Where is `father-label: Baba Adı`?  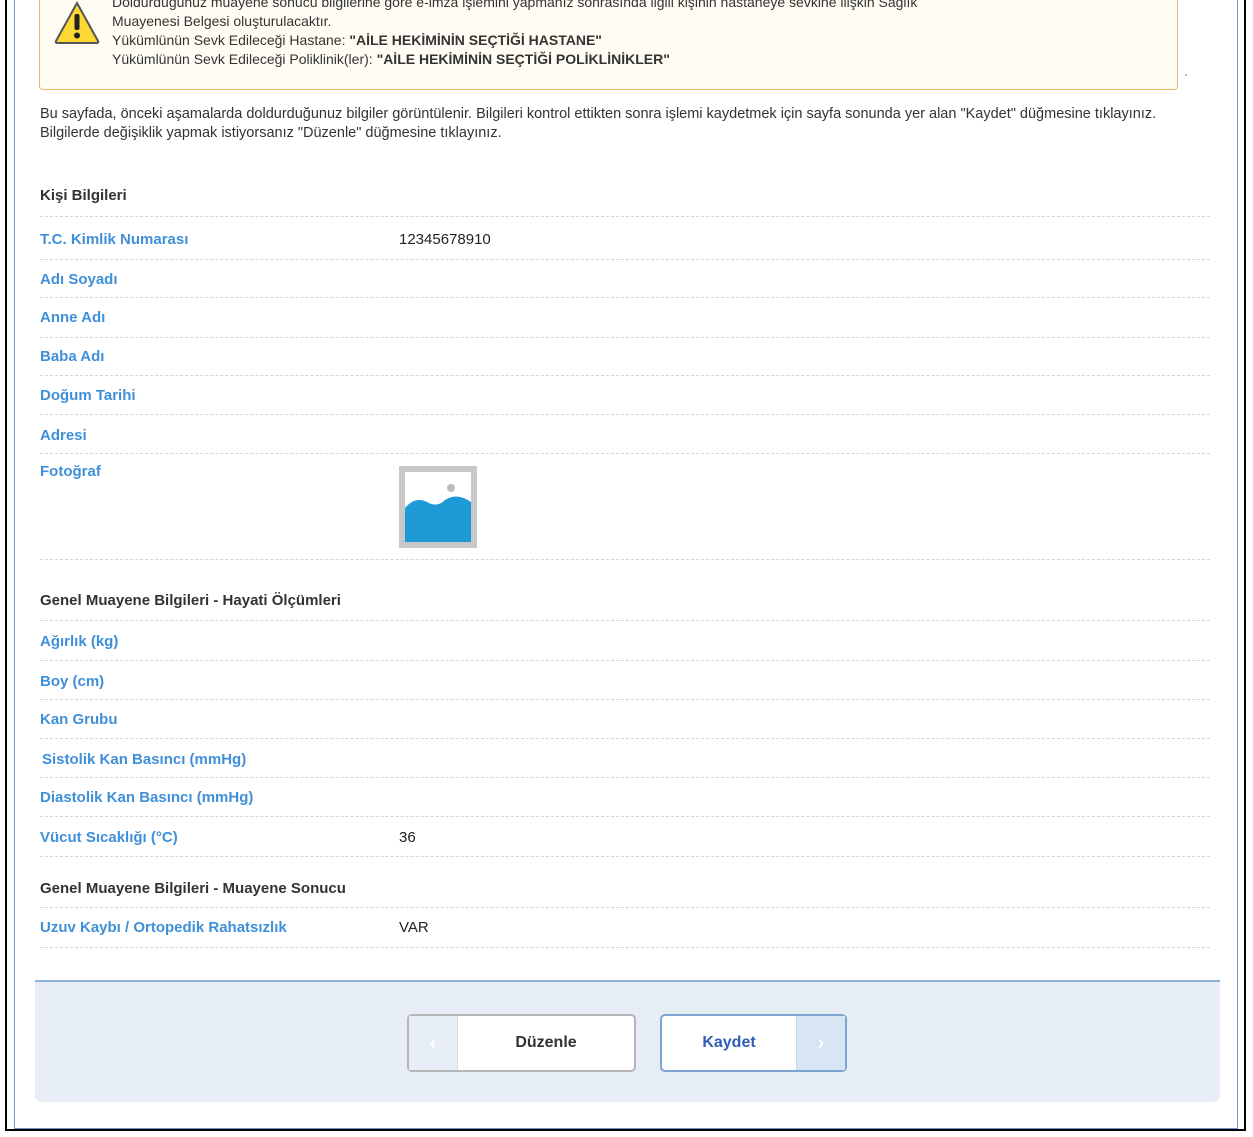 father-label: Baba Adı is located at coordinates (72, 356).